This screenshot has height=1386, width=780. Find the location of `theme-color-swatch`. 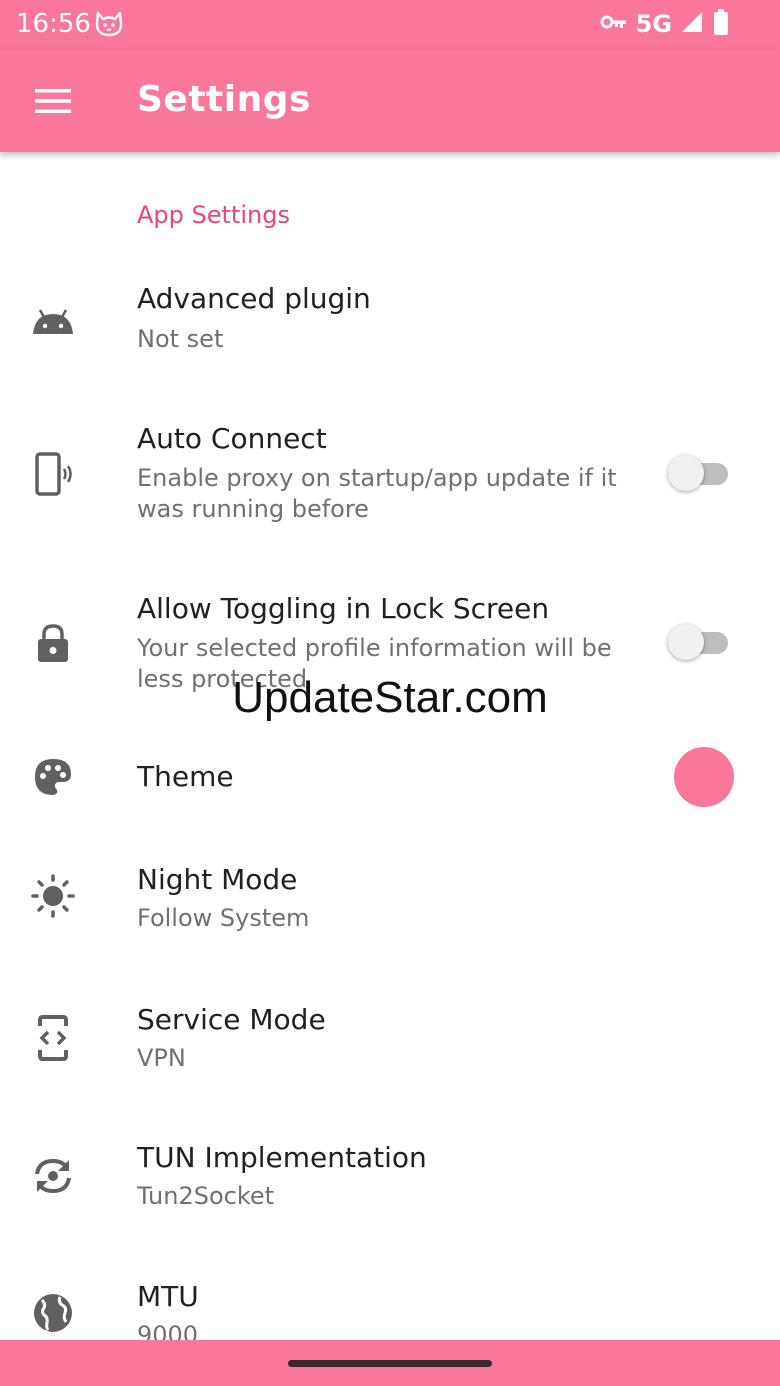

theme-color-swatch is located at coordinates (704, 777).